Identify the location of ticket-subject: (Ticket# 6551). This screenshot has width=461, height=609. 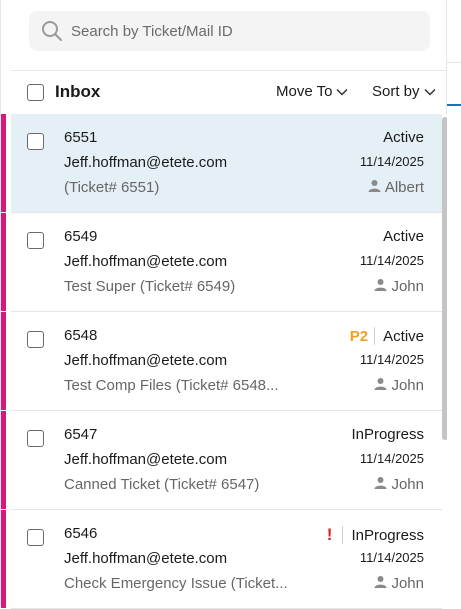
(112, 187).